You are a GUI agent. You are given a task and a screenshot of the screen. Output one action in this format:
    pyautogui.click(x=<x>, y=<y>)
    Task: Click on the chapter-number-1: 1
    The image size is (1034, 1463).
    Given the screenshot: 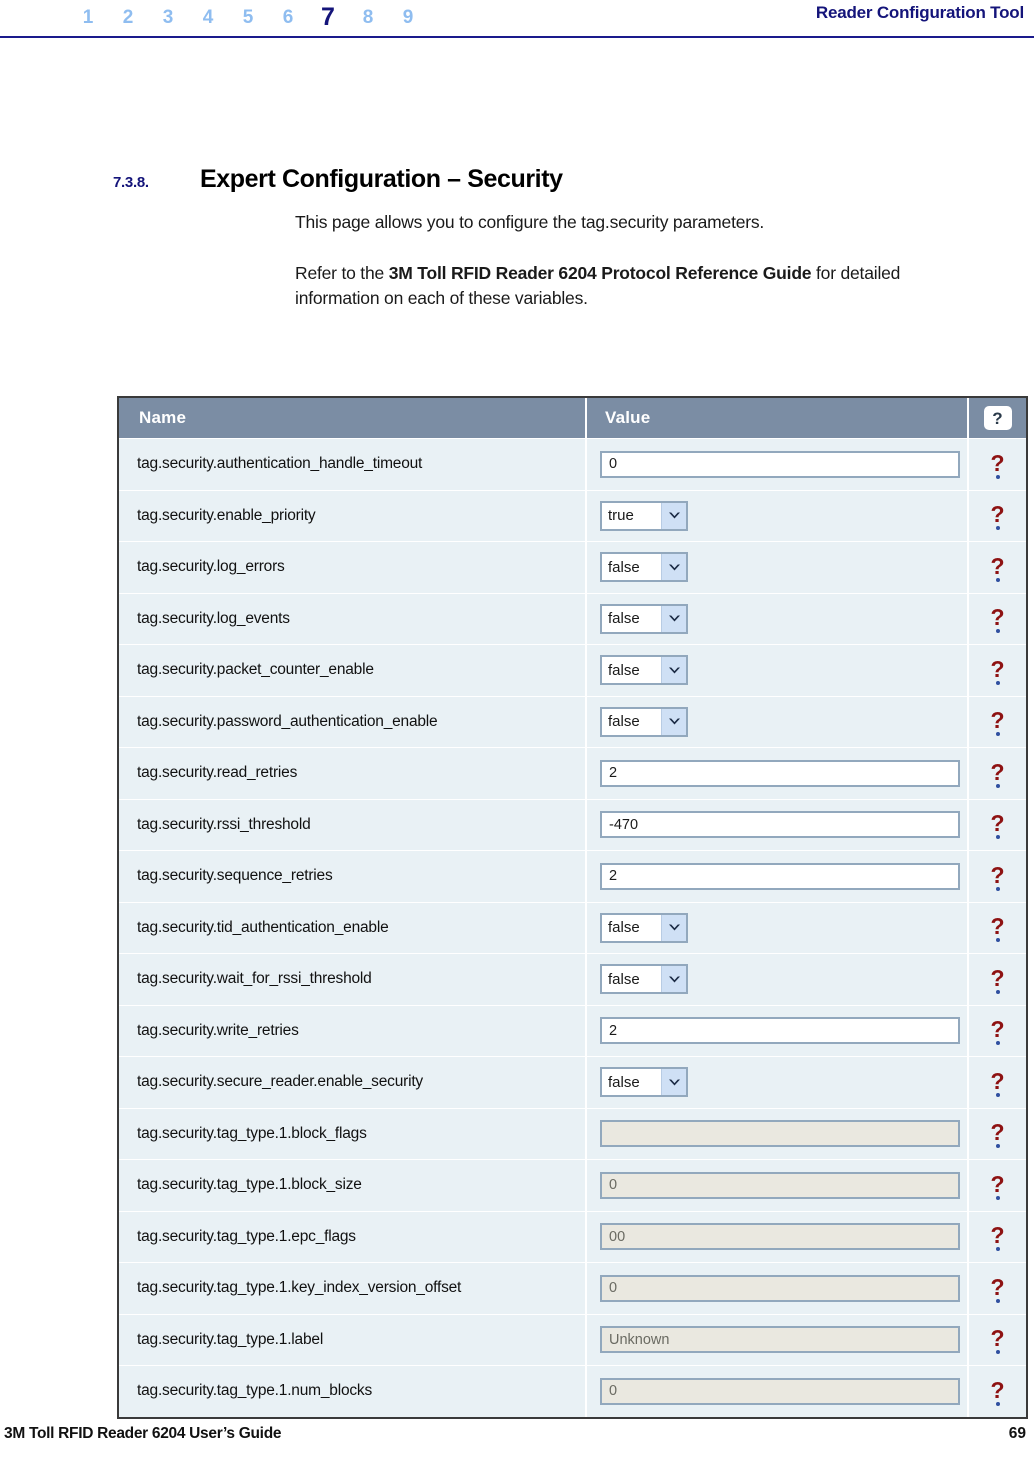 What is the action you would take?
    pyautogui.click(x=88, y=18)
    